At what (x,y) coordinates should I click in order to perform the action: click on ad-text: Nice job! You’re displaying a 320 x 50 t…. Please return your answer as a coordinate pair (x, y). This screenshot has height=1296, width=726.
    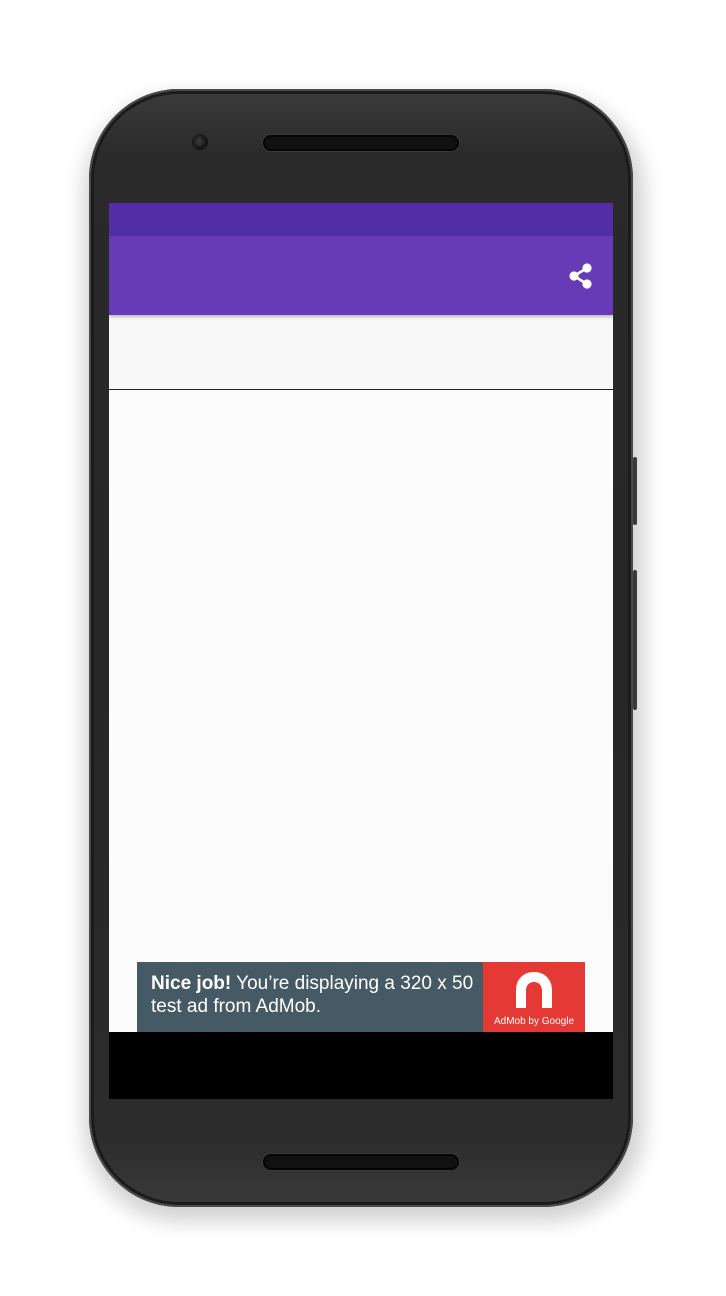
    Looking at the image, I should click on (316, 995).